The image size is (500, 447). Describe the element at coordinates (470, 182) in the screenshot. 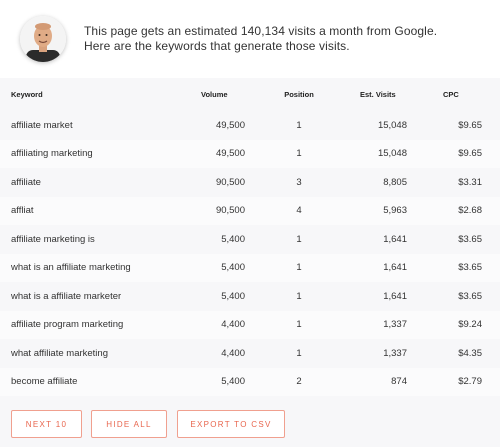

I see `cpc-cell: $3.31` at that location.